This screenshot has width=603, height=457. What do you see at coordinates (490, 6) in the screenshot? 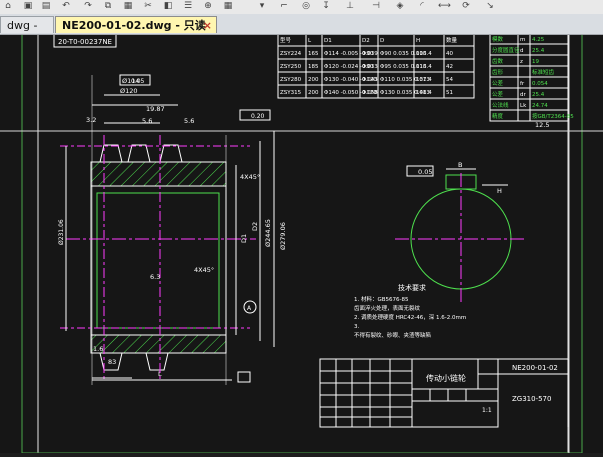
I see `scale-icon: ↘` at bounding box center [490, 6].